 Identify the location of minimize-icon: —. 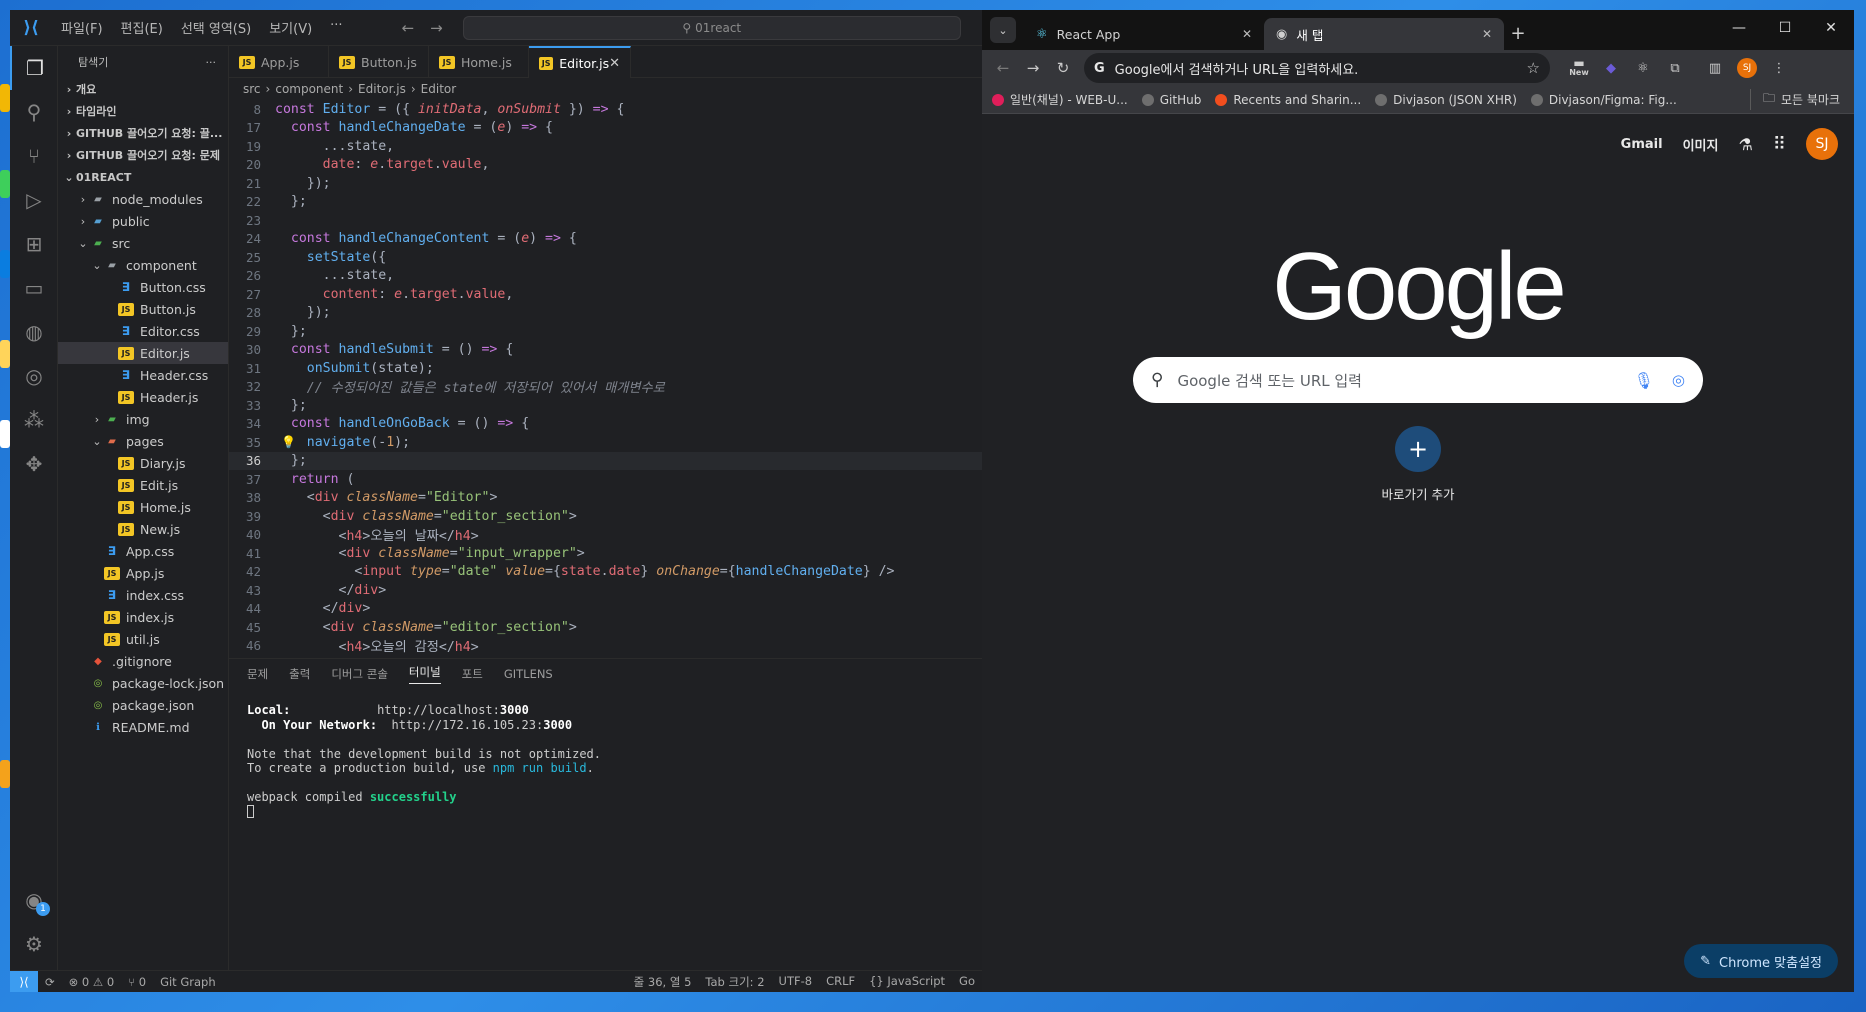
(1739, 28).